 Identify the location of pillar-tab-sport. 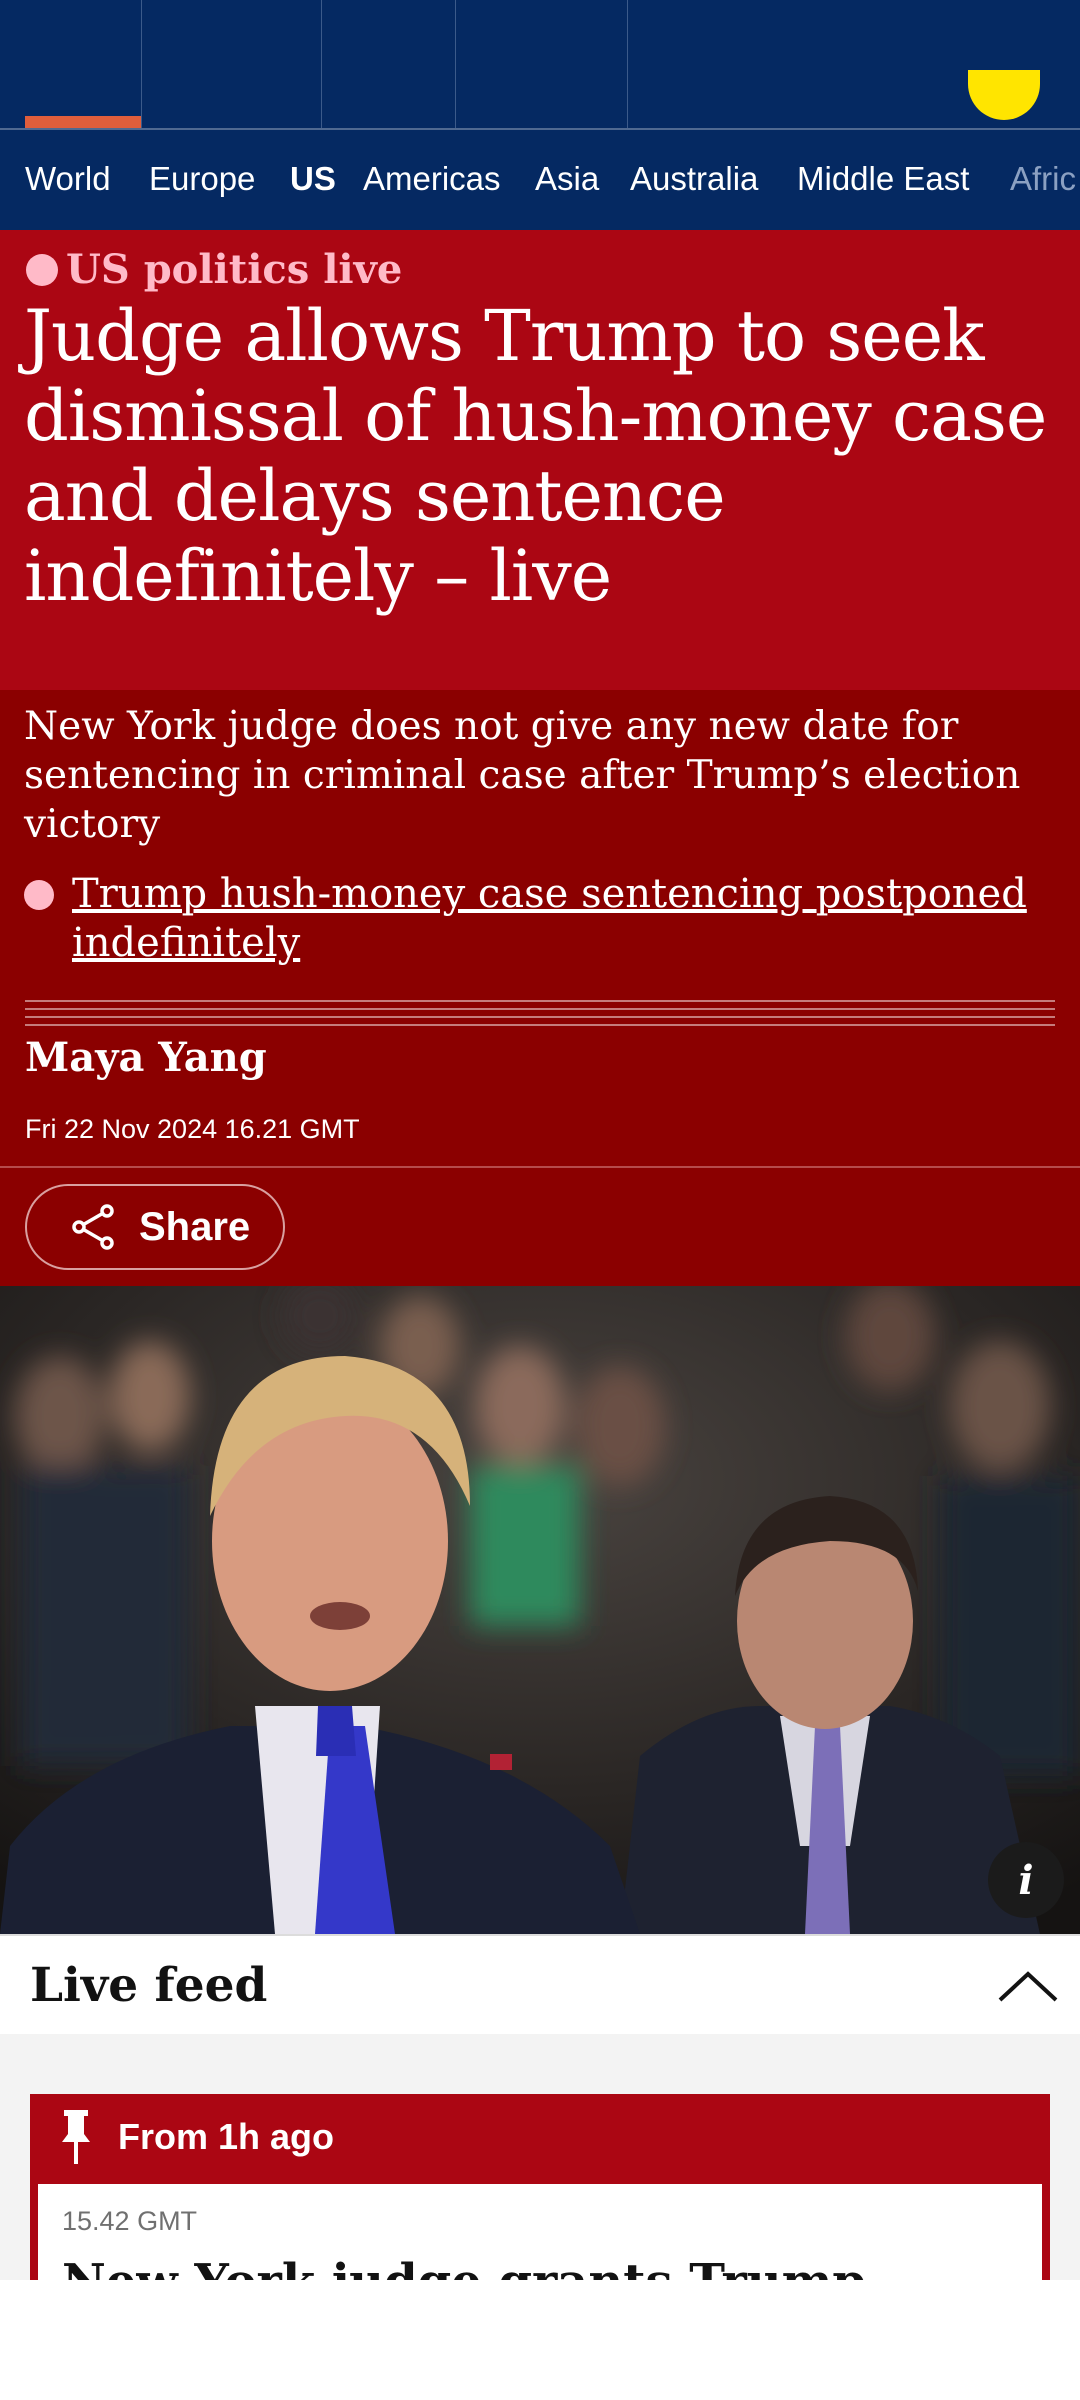
(388, 64).